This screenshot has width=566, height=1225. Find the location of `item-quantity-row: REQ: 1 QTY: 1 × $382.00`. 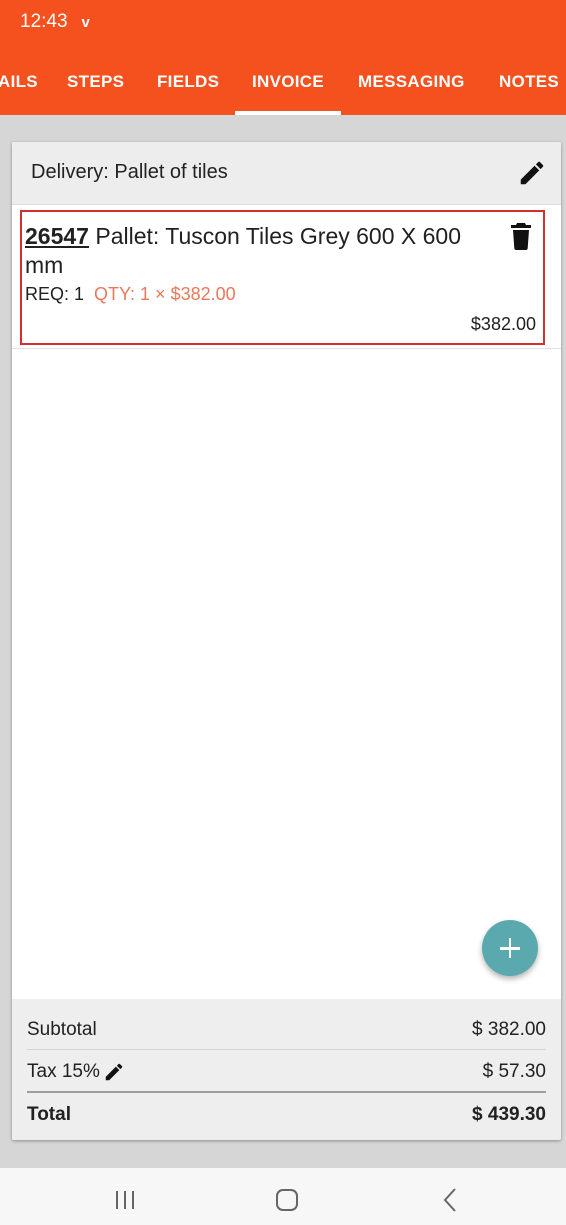

item-quantity-row: REQ: 1 QTY: 1 × $382.00 is located at coordinates (130, 294).